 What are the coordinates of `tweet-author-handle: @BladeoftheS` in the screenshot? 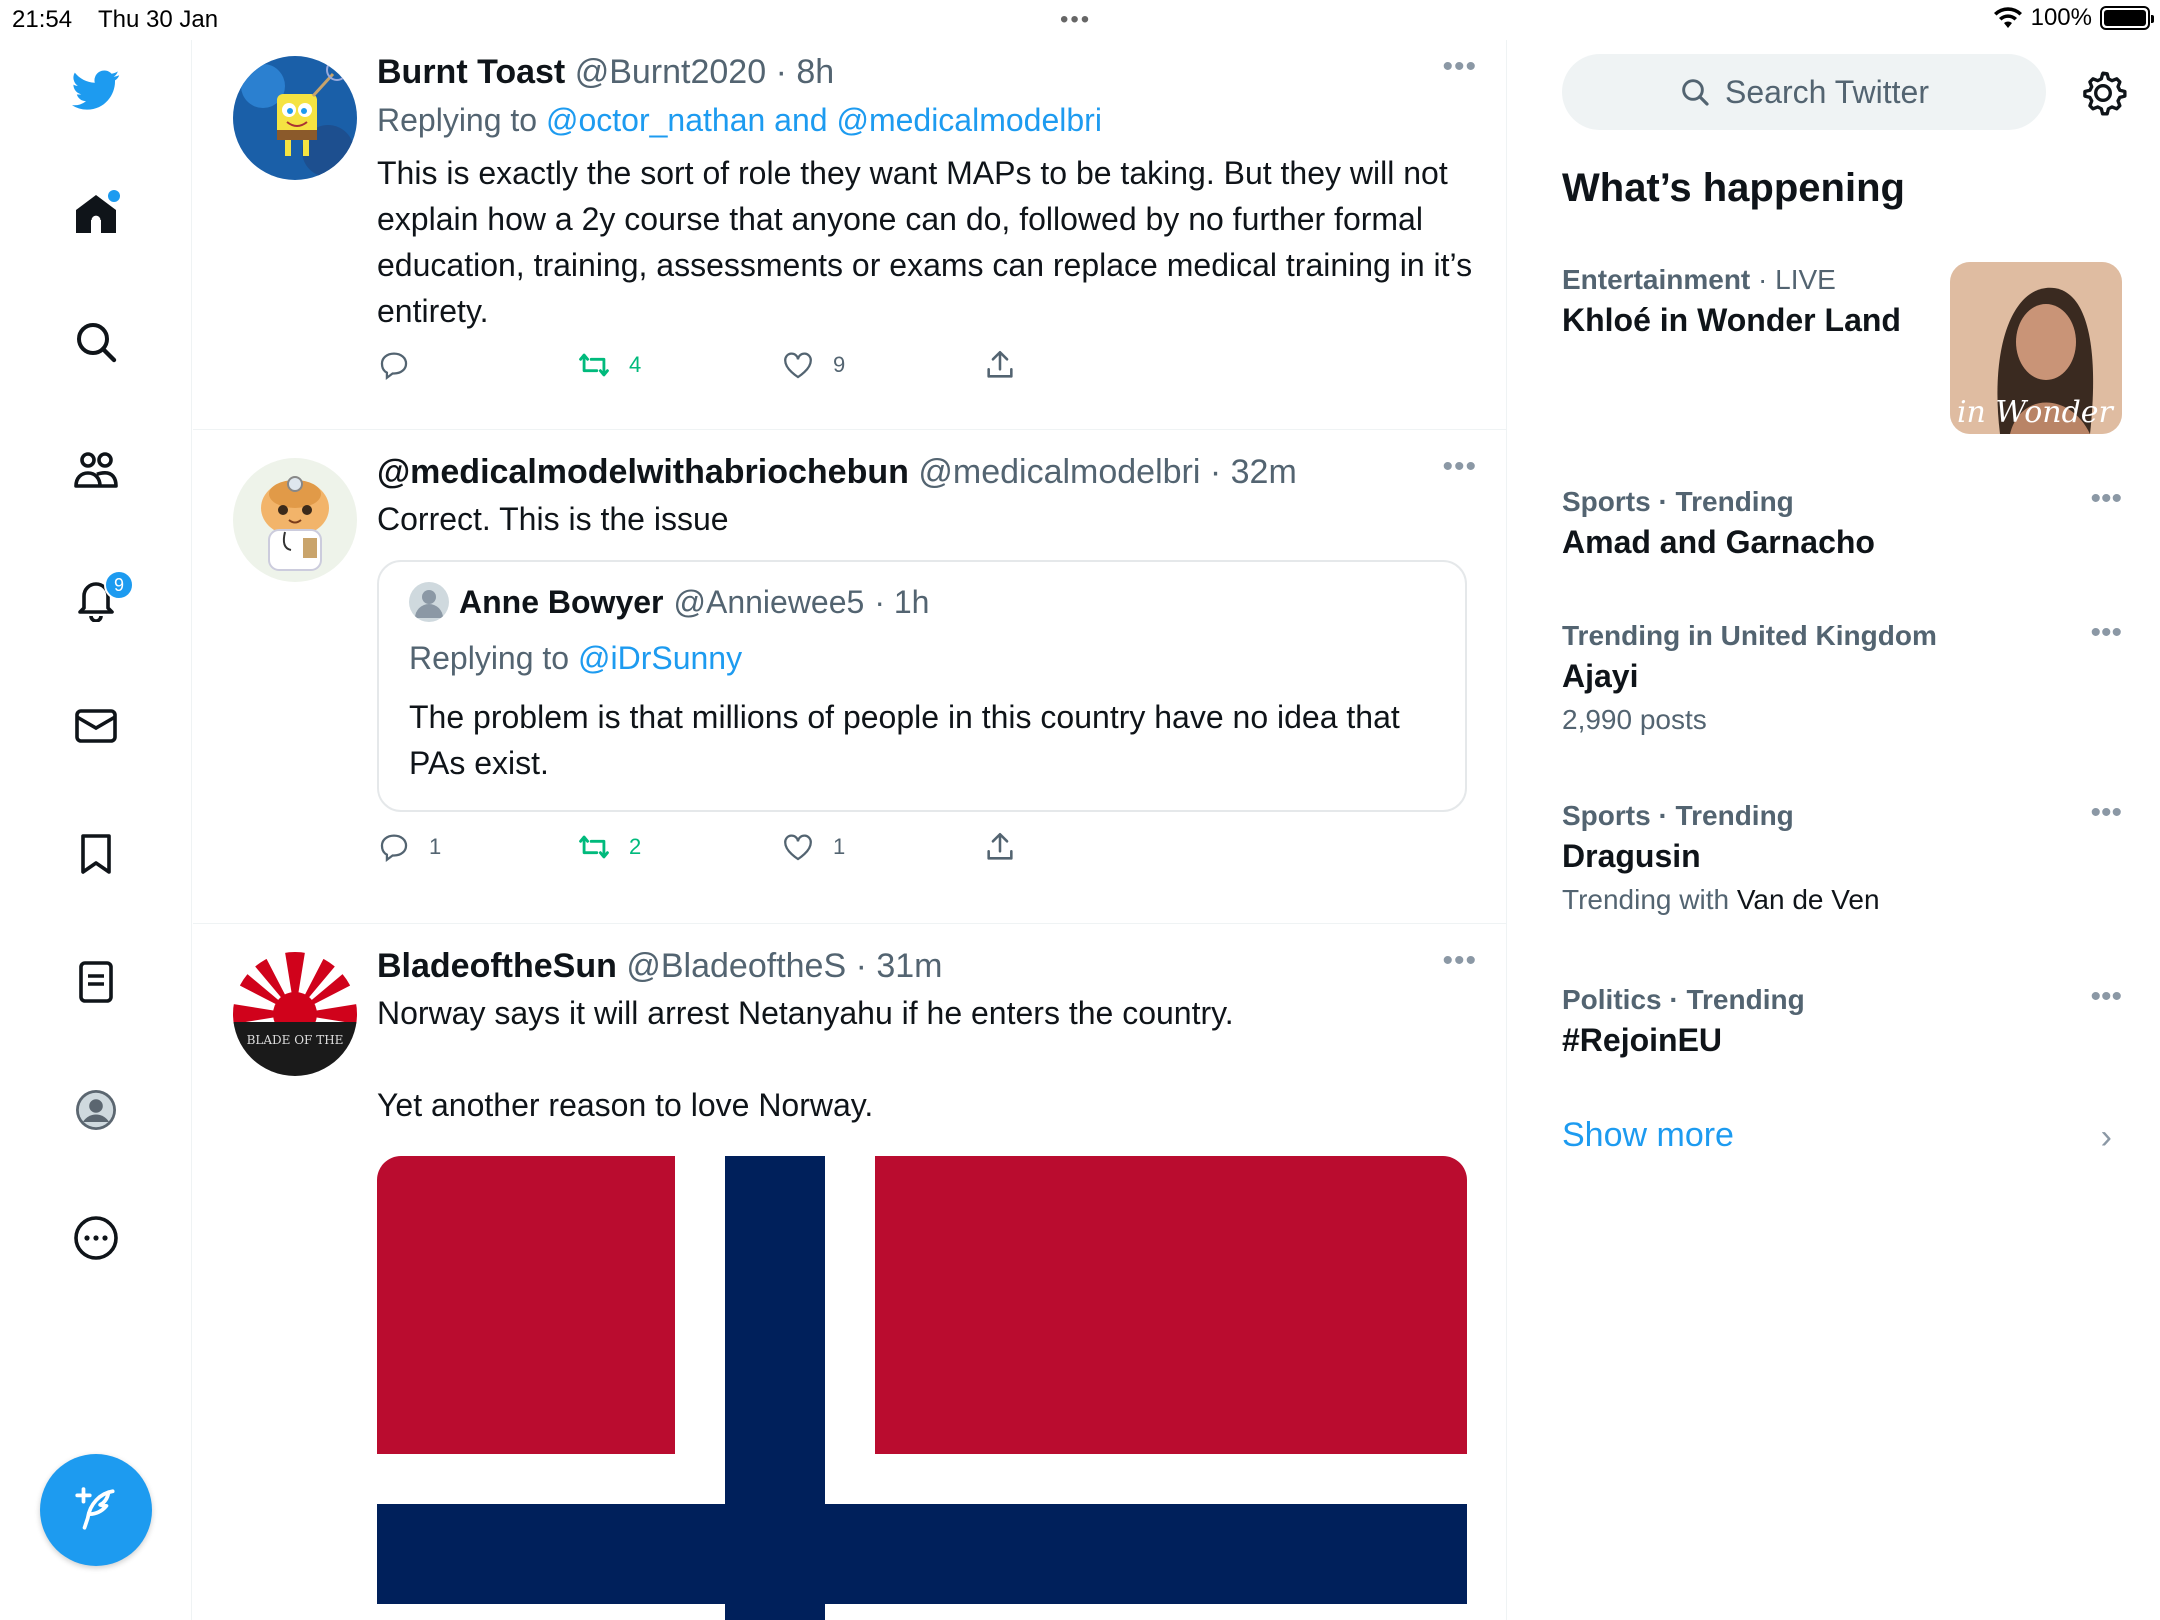 It's located at (736, 966).